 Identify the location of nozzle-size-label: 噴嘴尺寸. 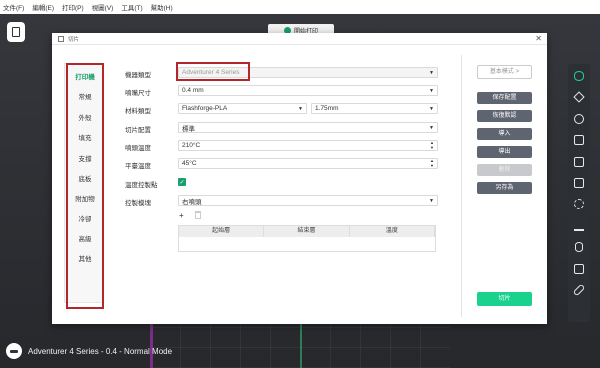
(138, 93).